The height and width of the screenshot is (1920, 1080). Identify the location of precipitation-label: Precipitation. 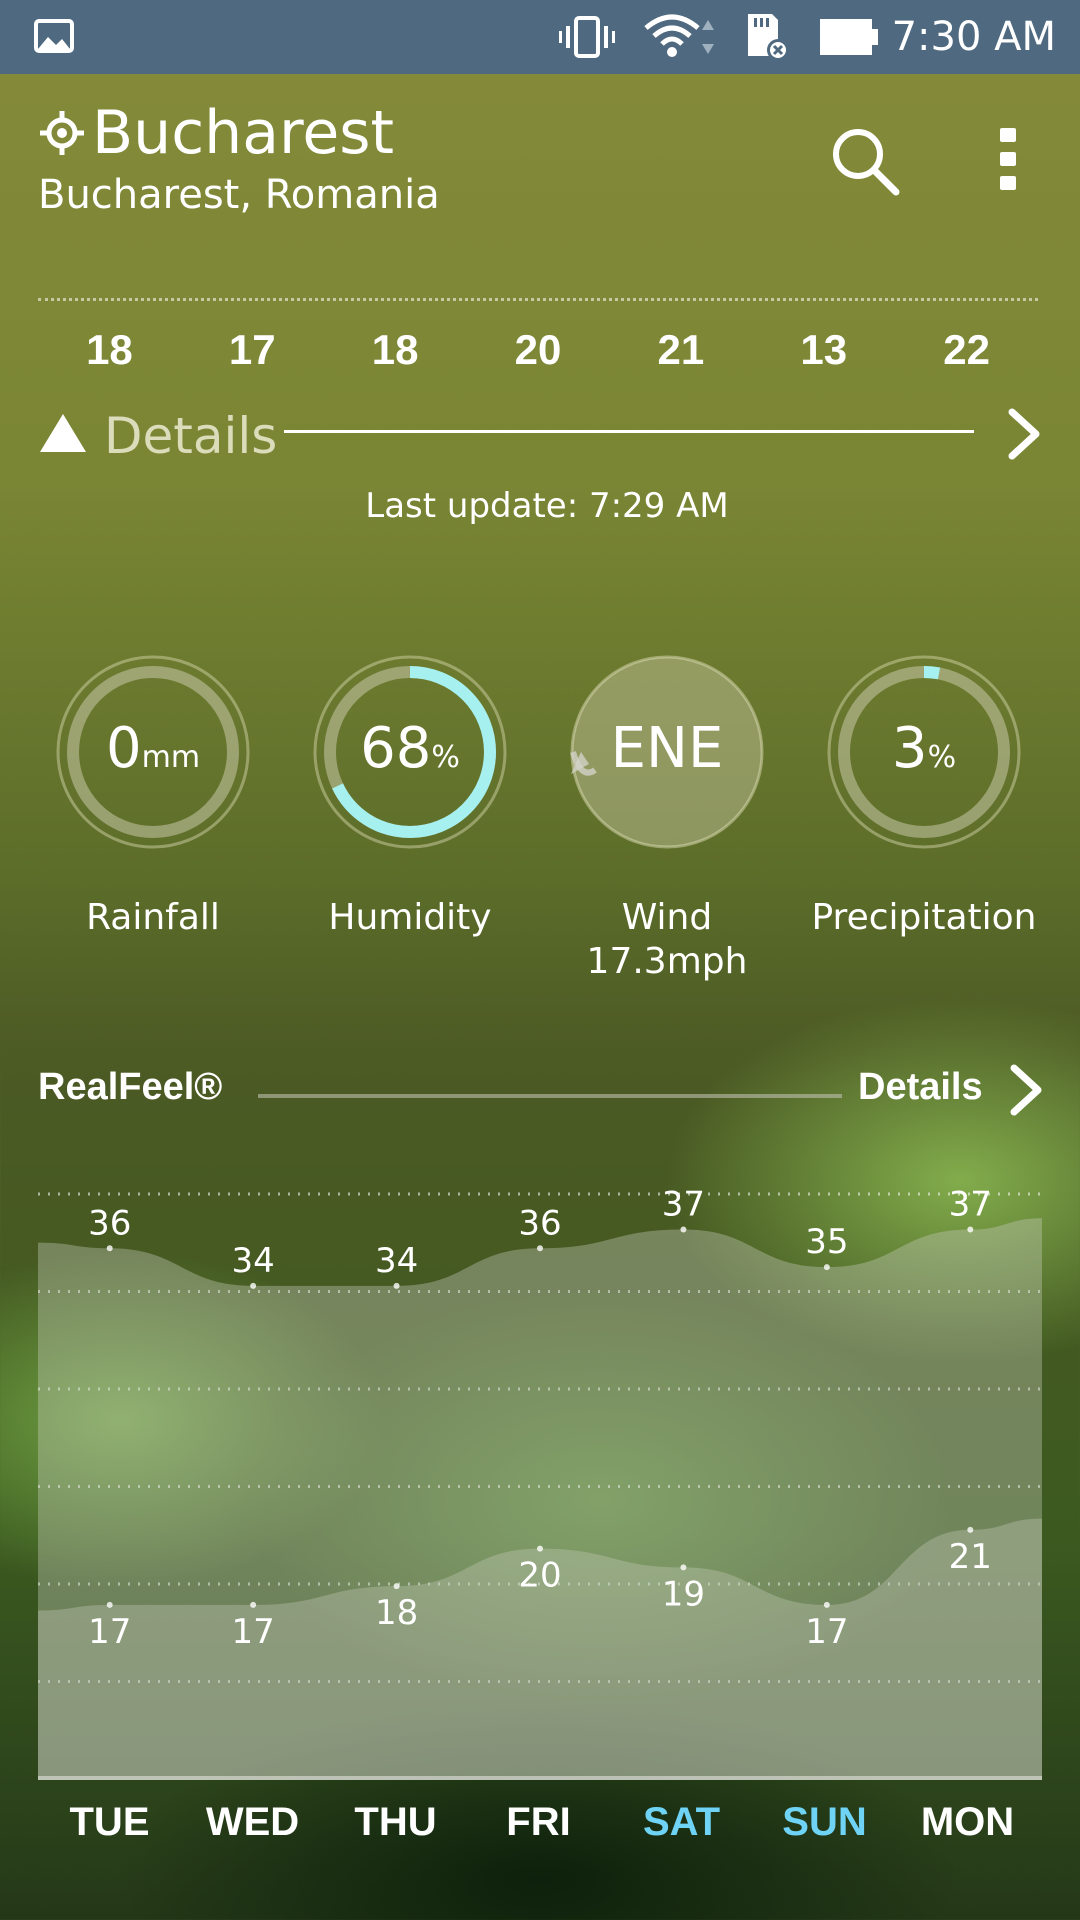
(924, 917).